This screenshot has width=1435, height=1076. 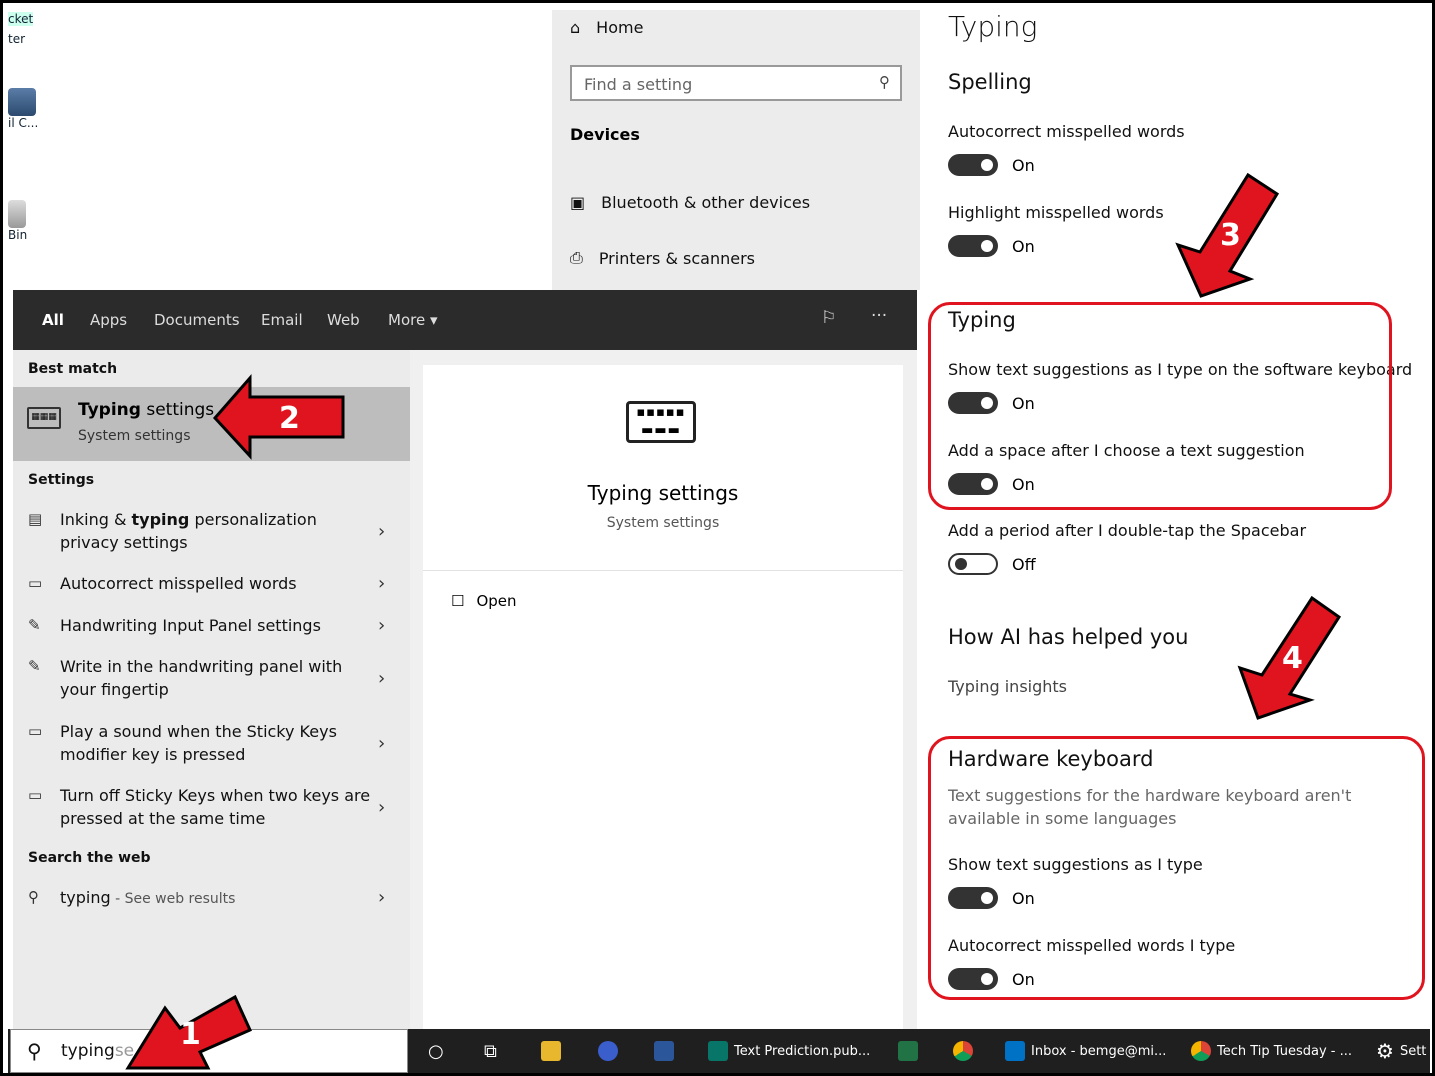 I want to click on gear-icon: ⚙, so click(x=1385, y=1051).